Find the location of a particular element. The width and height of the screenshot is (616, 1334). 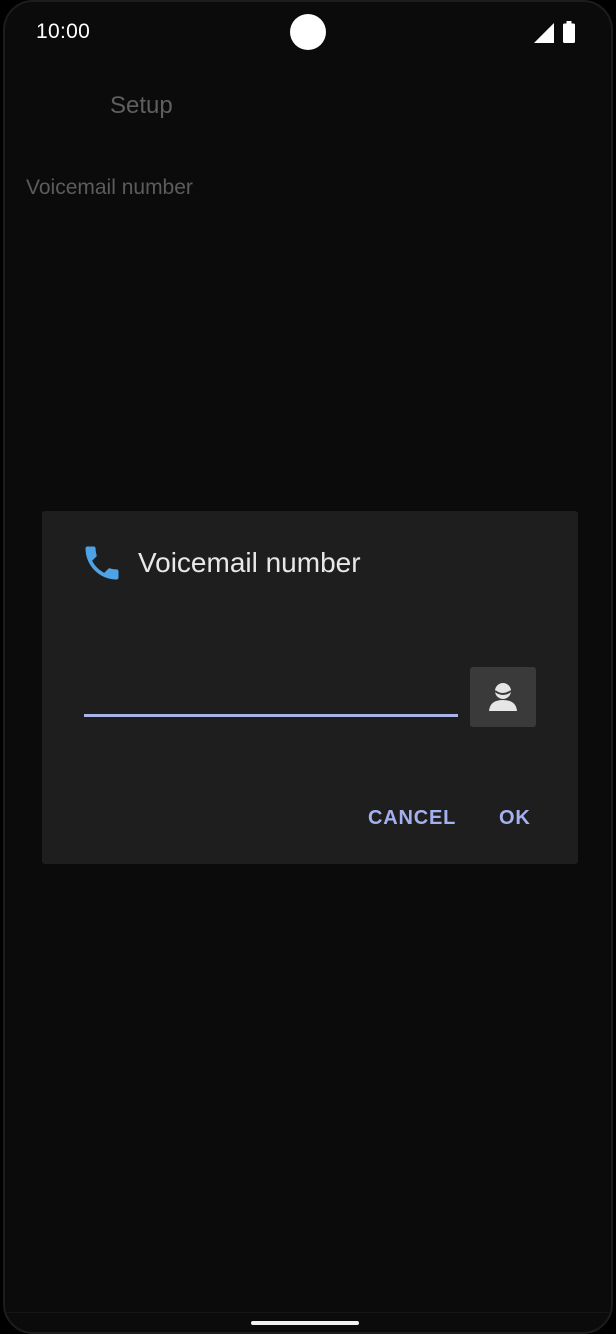

dialog-actions: CANCEL OK is located at coordinates (310, 821).